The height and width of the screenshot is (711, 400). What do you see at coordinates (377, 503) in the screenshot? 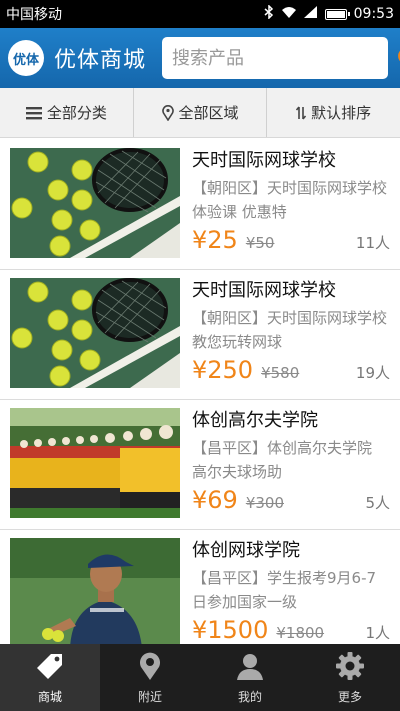
I see `item-people-count: 5人` at bounding box center [377, 503].